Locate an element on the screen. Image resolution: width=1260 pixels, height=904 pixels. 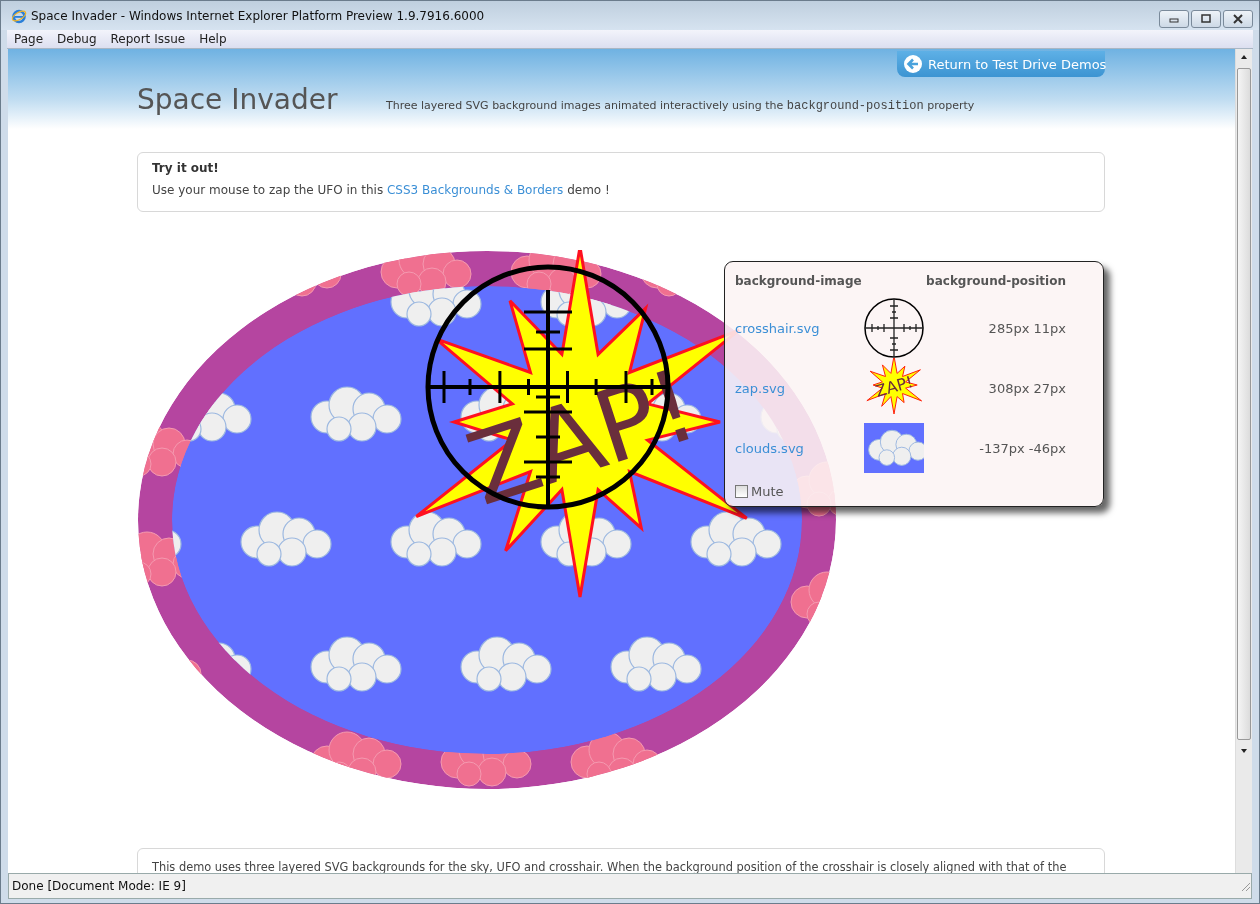
page-title: Space Invader is located at coordinates (238, 99).